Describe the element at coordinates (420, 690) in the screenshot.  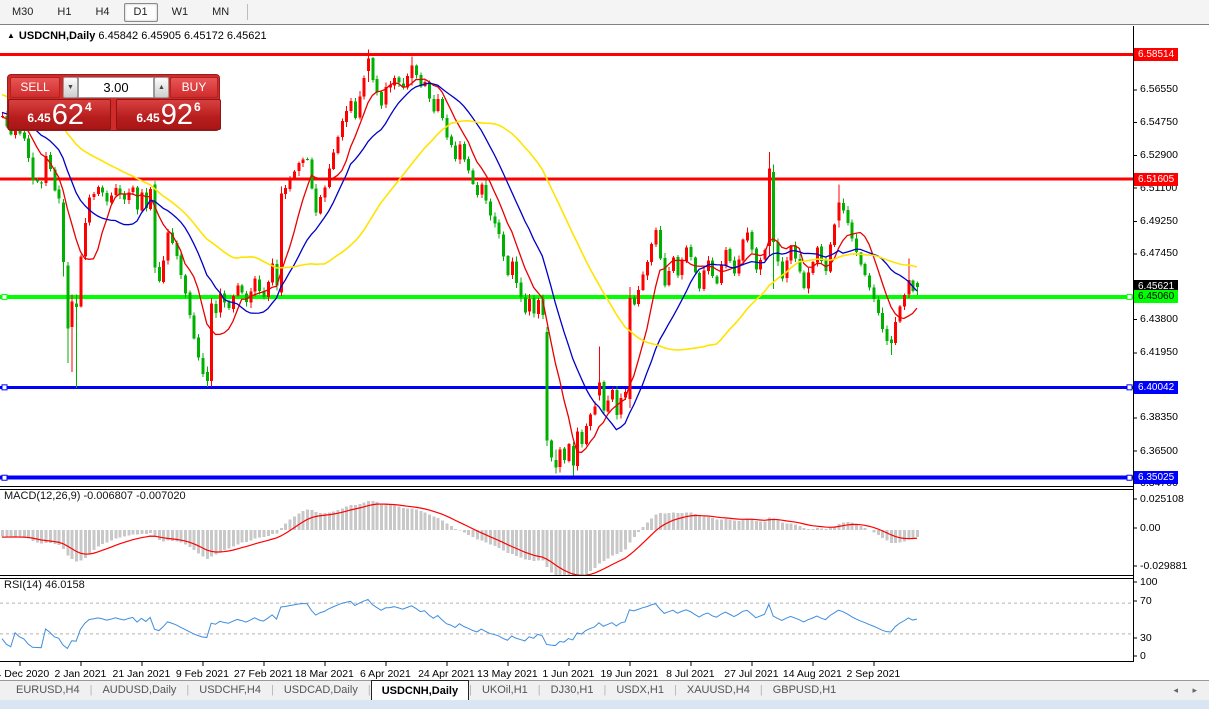
I see `chart-tab-usdcnh: USDCNH,Daily` at that location.